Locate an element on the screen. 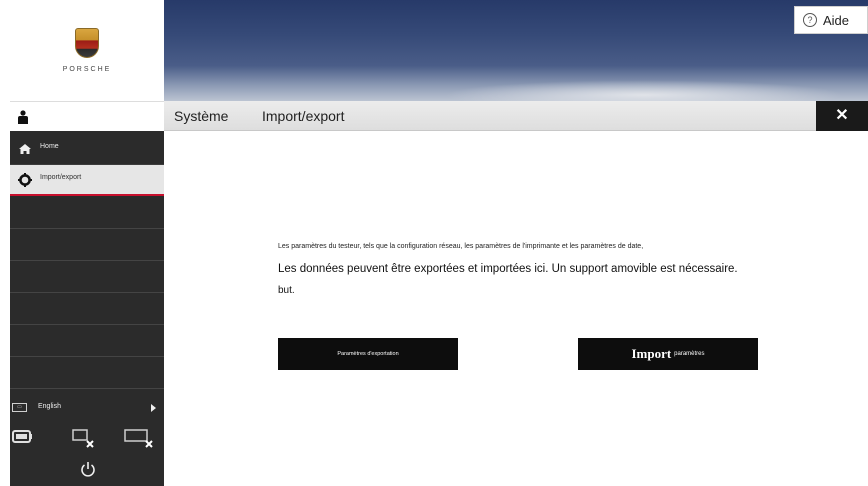  breadcrumb-system: Système is located at coordinates (201, 116).